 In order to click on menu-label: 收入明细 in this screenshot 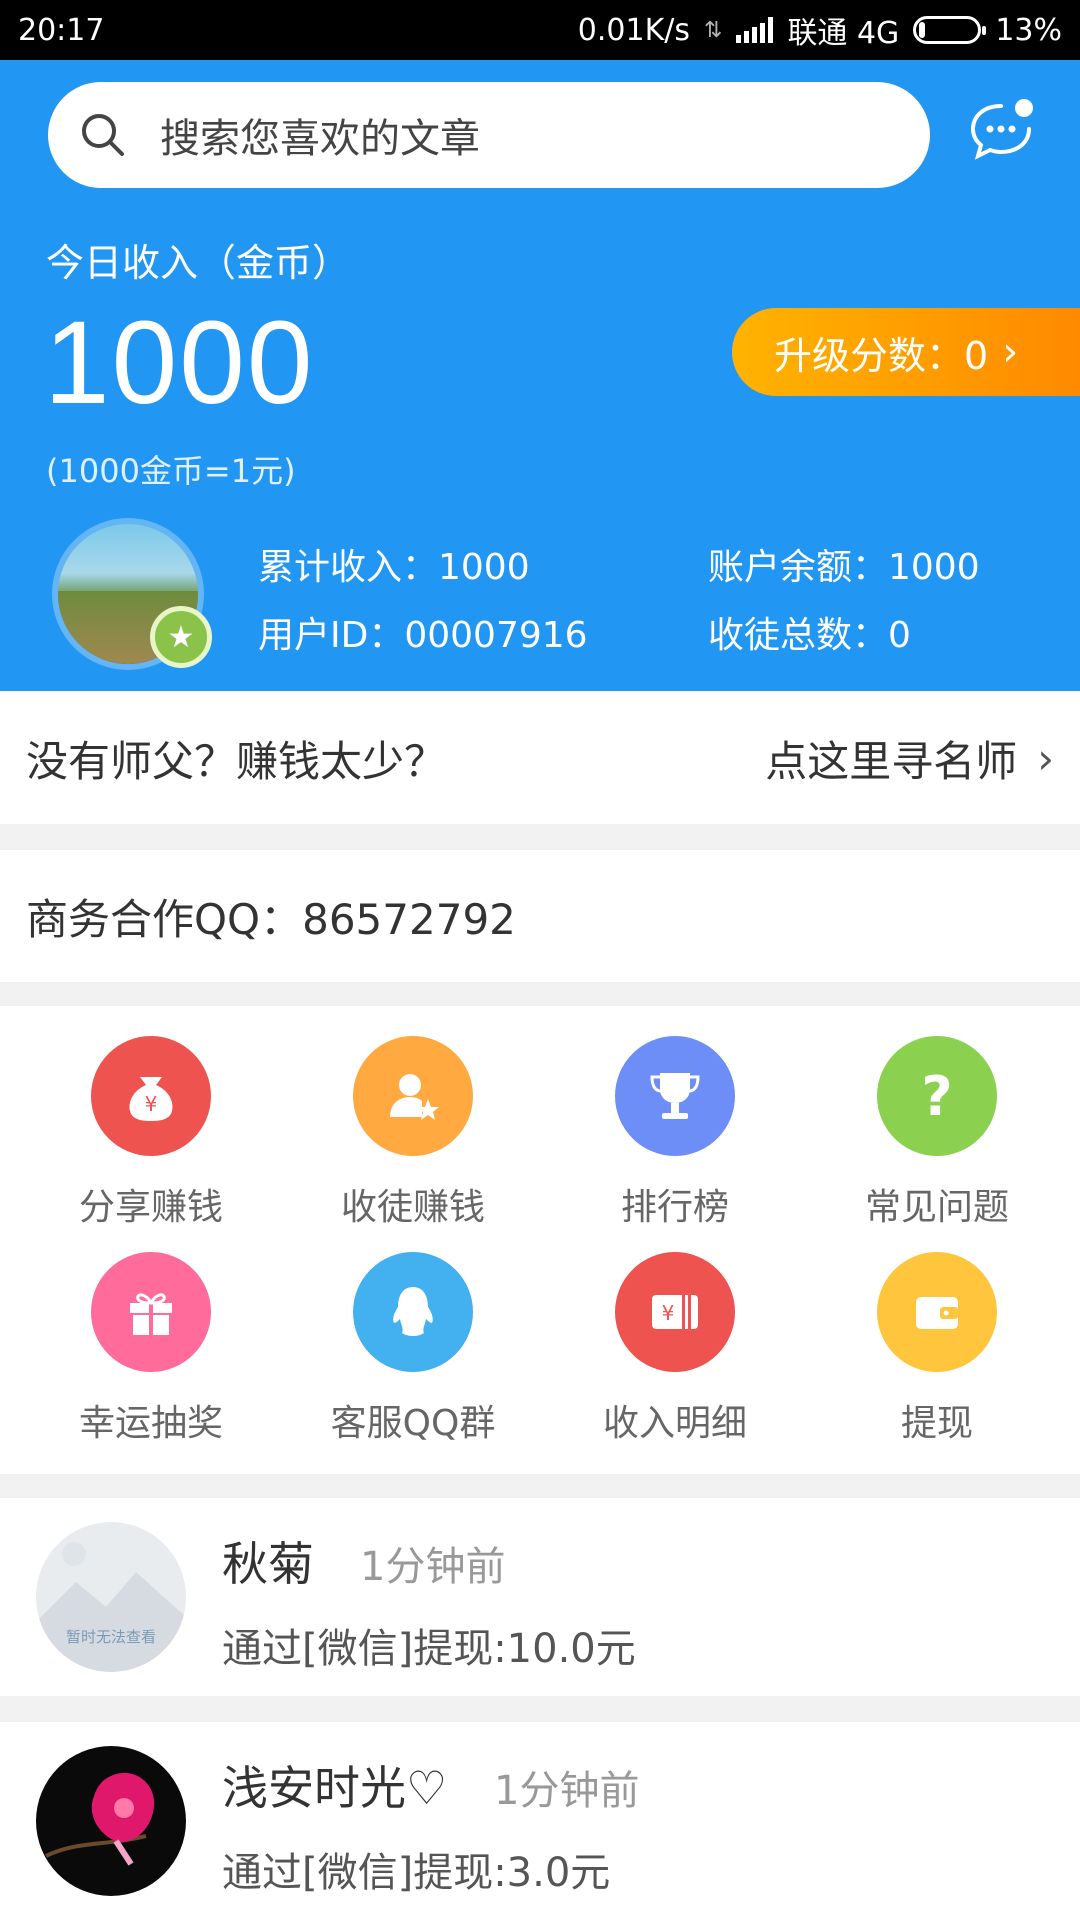, I will do `click(674, 1423)`.